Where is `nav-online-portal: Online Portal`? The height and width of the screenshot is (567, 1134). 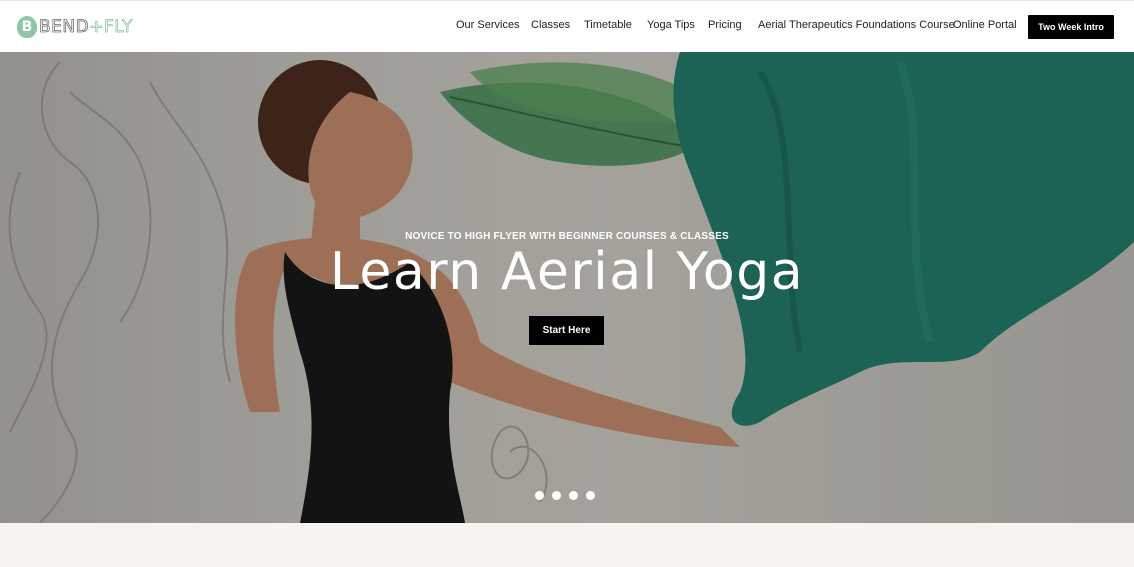 nav-online-portal: Online Portal is located at coordinates (985, 25).